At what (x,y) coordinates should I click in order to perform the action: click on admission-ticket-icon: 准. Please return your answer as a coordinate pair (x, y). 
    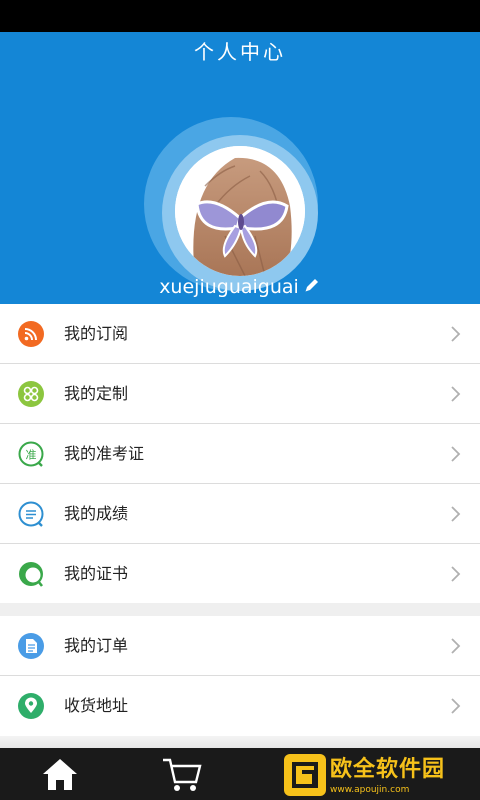
    Looking at the image, I should click on (31, 454).